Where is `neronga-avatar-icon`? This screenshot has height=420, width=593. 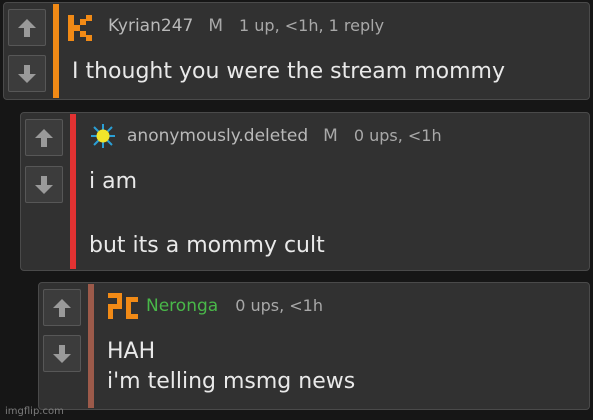
neronga-avatar-icon is located at coordinates (123, 306).